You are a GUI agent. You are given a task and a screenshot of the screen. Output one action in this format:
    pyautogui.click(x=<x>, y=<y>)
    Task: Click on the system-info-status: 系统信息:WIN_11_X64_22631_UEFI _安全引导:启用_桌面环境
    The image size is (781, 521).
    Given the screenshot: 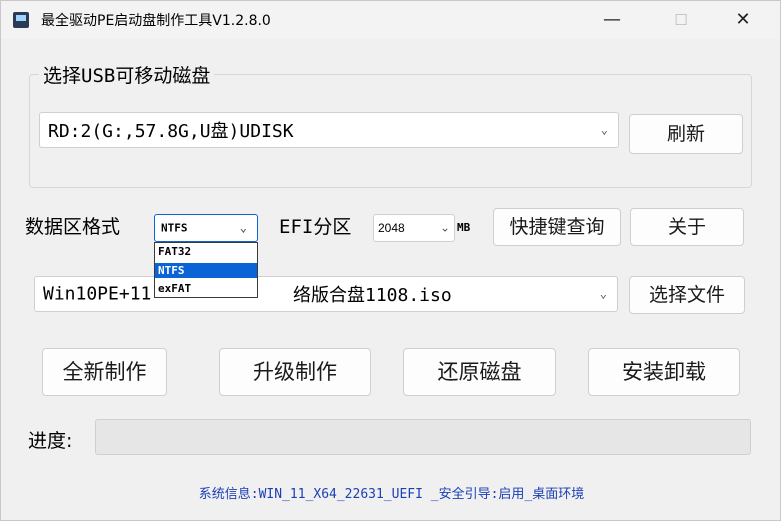 What is the action you would take?
    pyautogui.click(x=391, y=494)
    